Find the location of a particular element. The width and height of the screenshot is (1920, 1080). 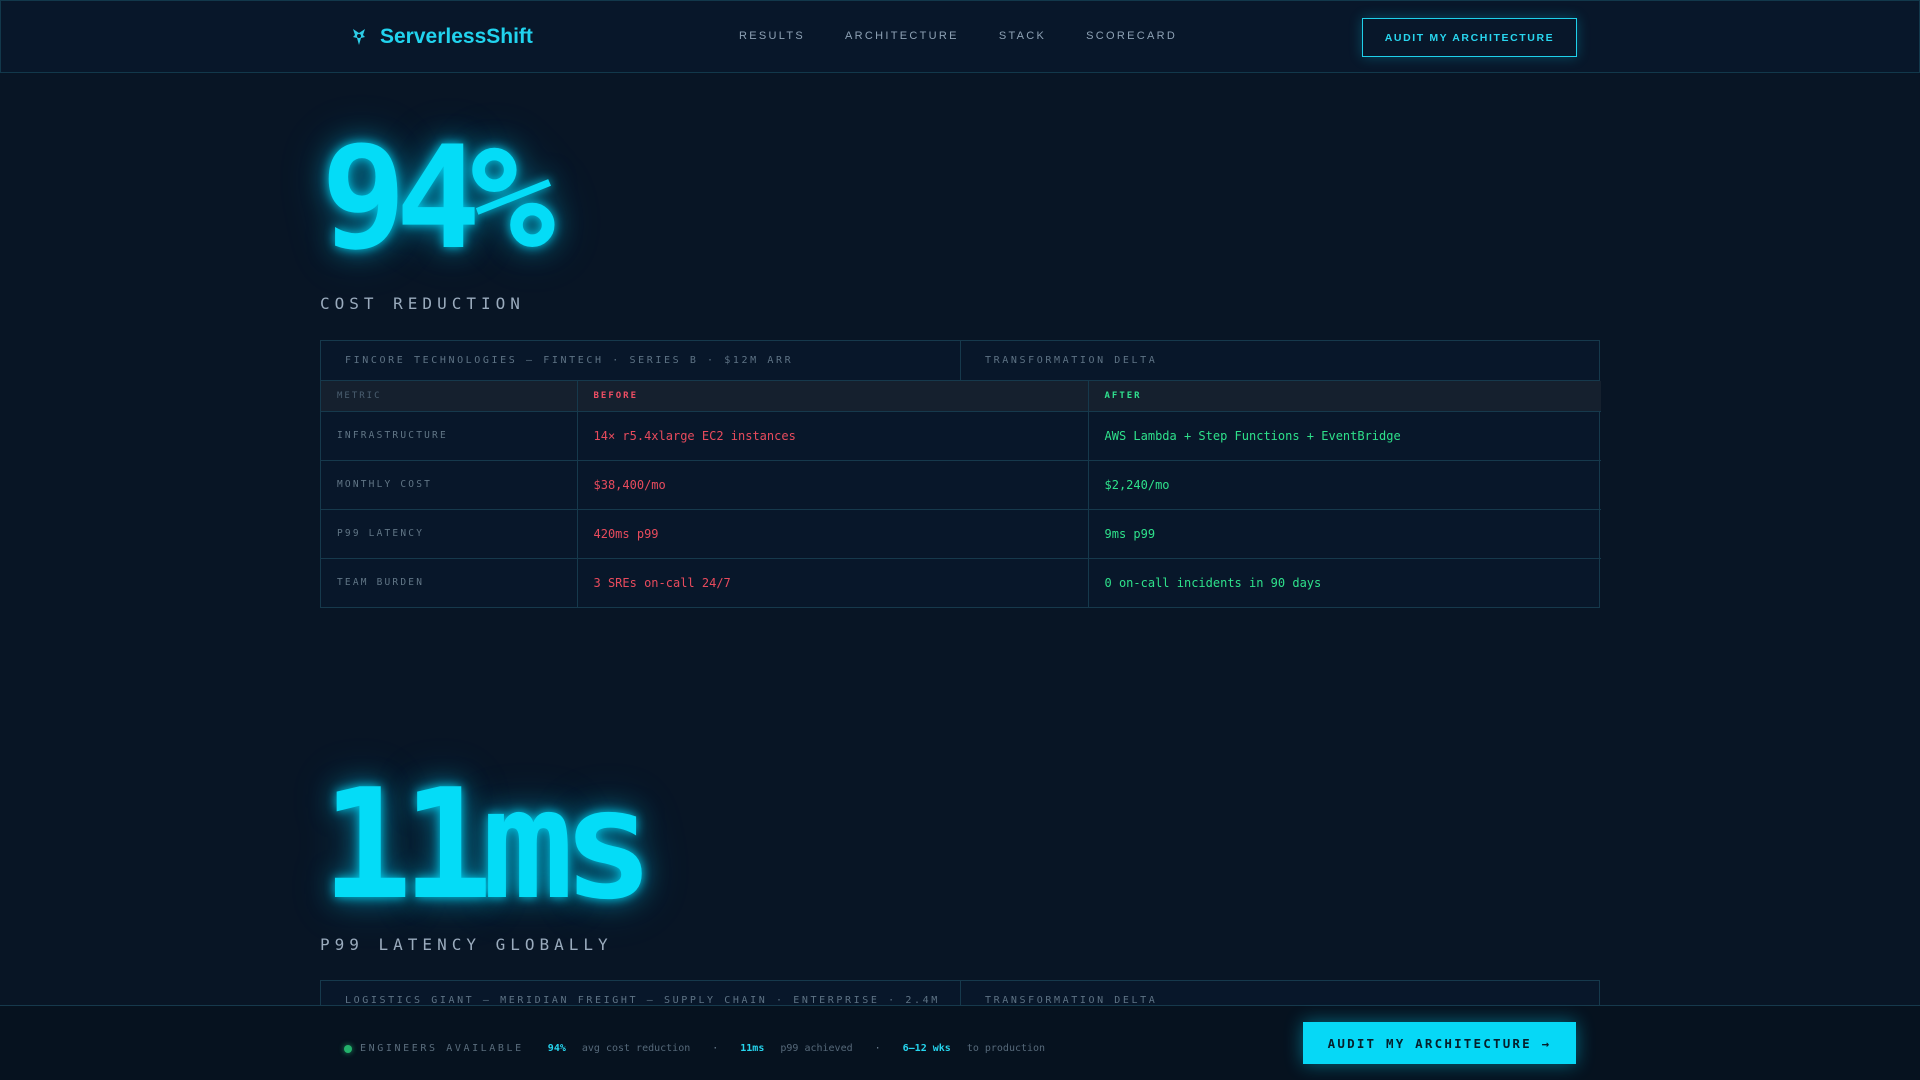

summary-stat-text: to production is located at coordinates (1006, 1048).